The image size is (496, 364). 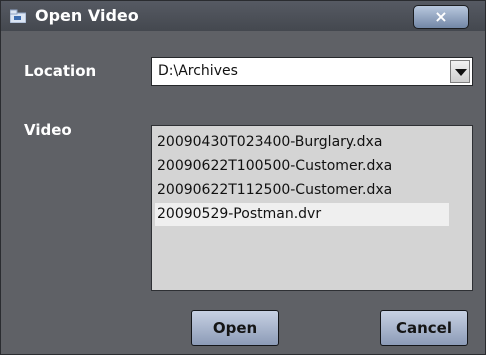 I want to click on cancel-button: Cancel, so click(x=424, y=328).